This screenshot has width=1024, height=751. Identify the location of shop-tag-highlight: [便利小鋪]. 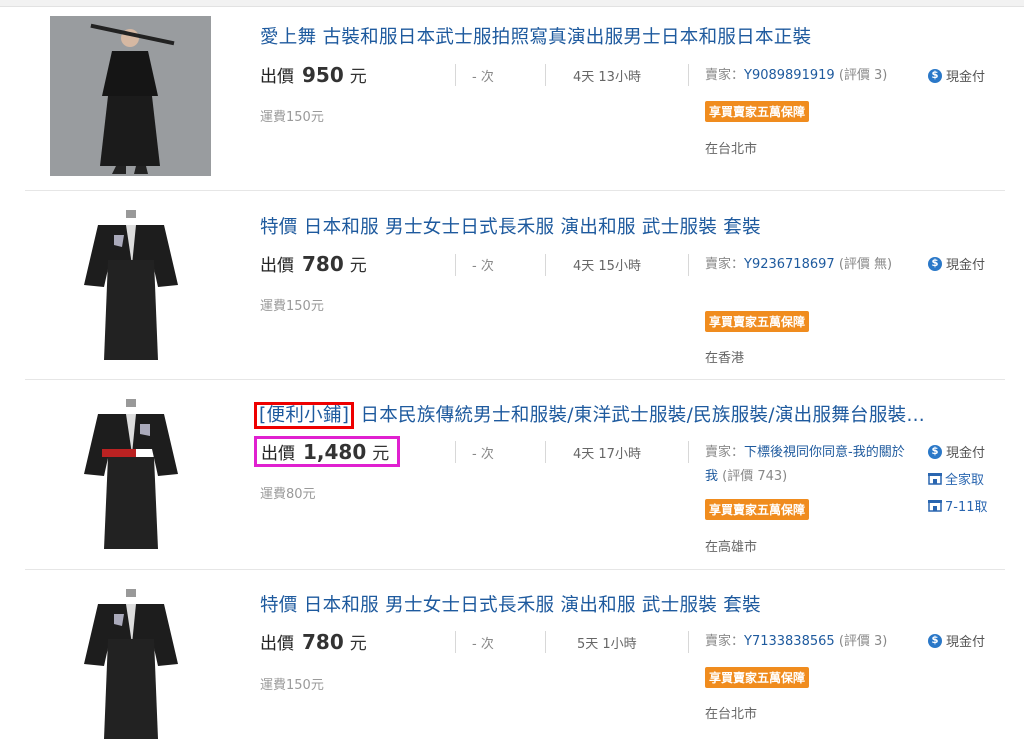
(304, 415).